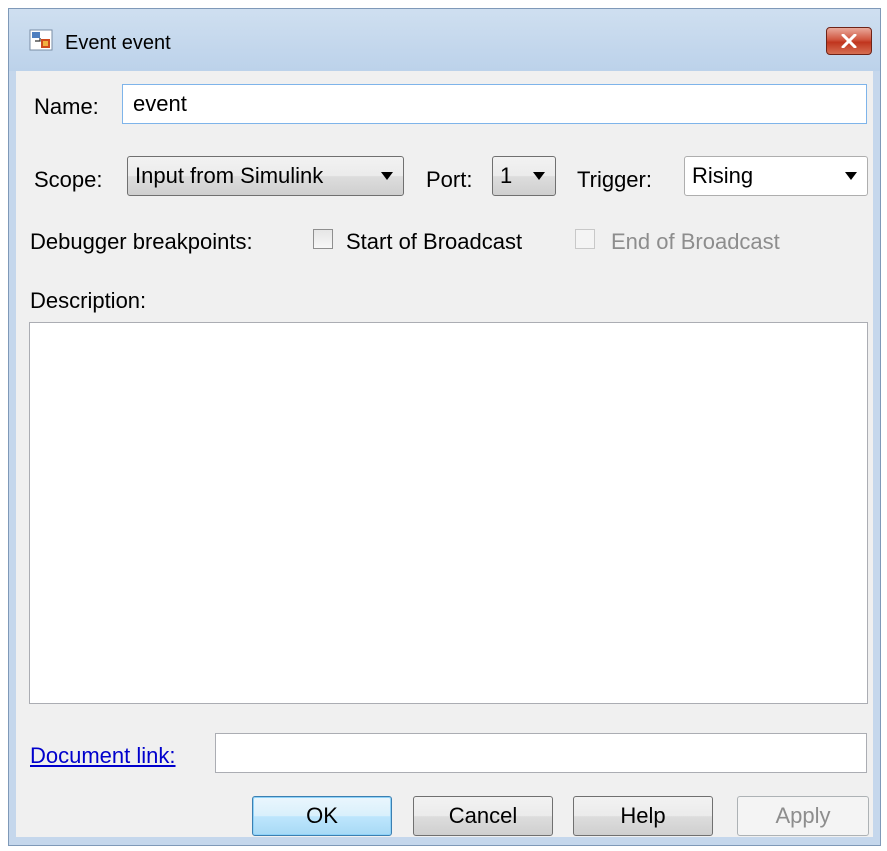 The height and width of the screenshot is (851, 887). Describe the element at coordinates (41, 40) in the screenshot. I see `stateflow-event-icon` at that location.